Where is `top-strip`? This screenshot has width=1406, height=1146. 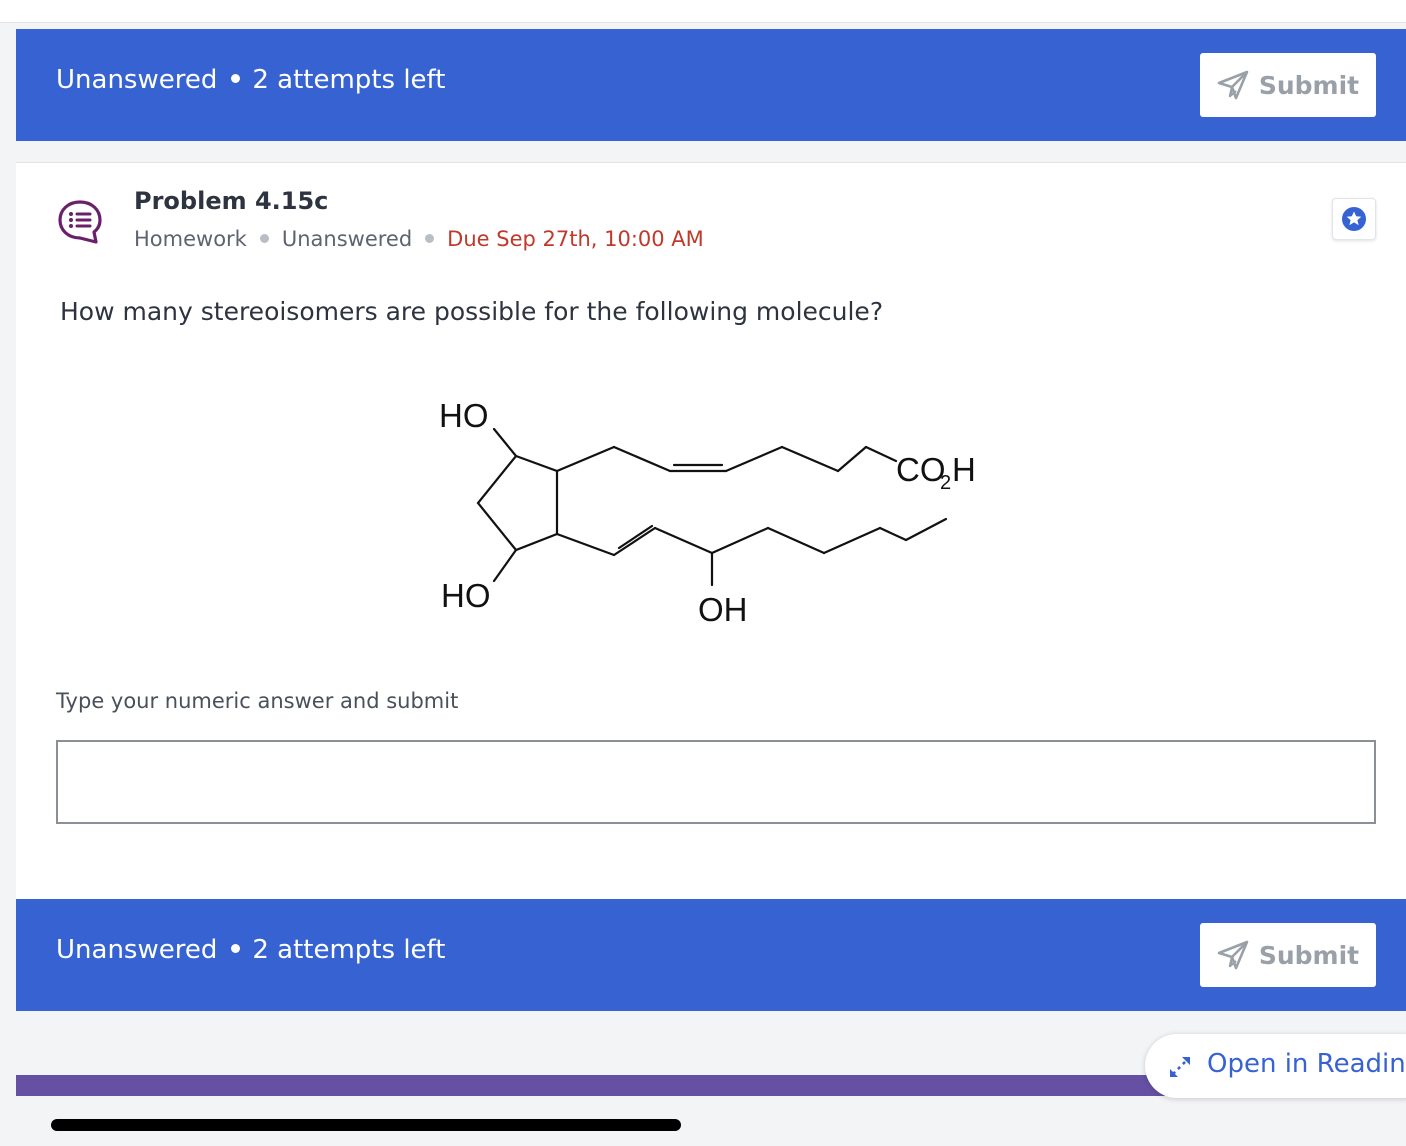
top-strip is located at coordinates (703, 11).